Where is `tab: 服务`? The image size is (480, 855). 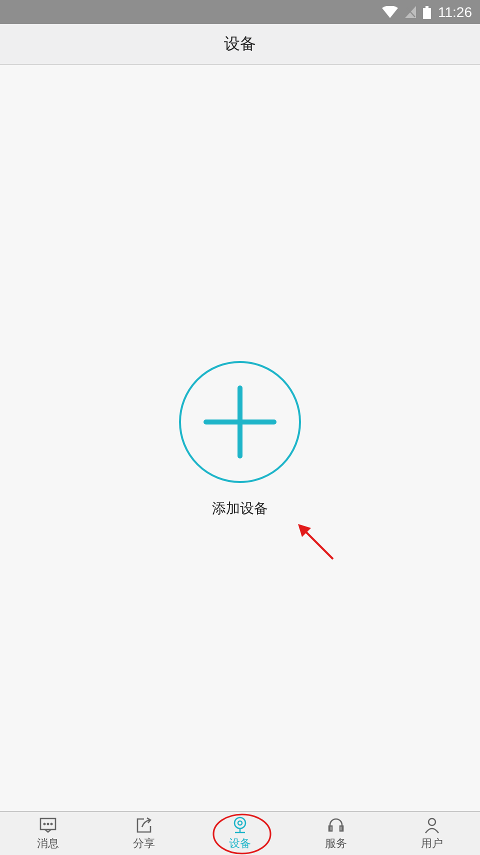
tab: 服务 is located at coordinates (336, 833).